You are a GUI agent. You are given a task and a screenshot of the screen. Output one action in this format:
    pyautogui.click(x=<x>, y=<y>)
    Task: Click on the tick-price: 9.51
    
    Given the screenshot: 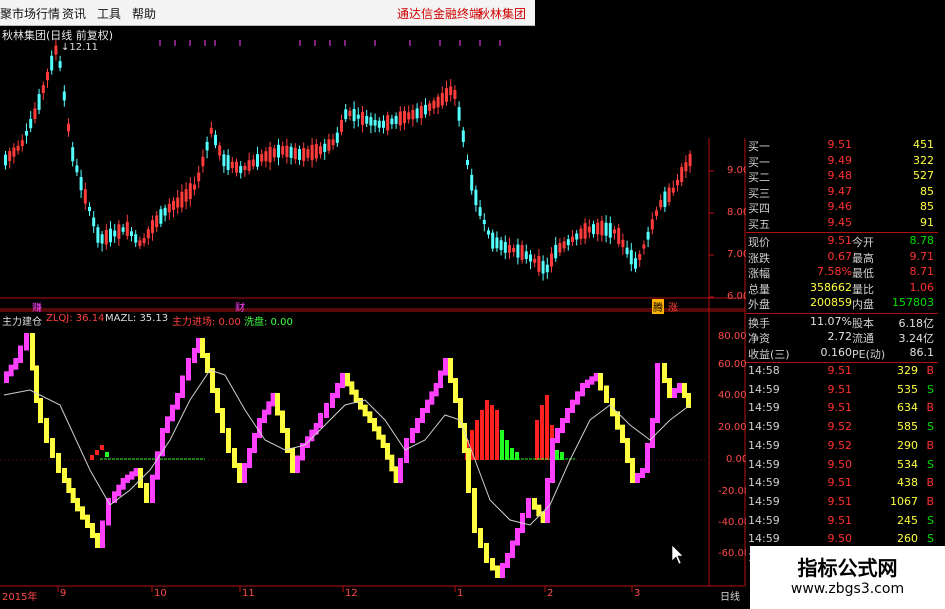 What is the action you would take?
    pyautogui.click(x=840, y=370)
    